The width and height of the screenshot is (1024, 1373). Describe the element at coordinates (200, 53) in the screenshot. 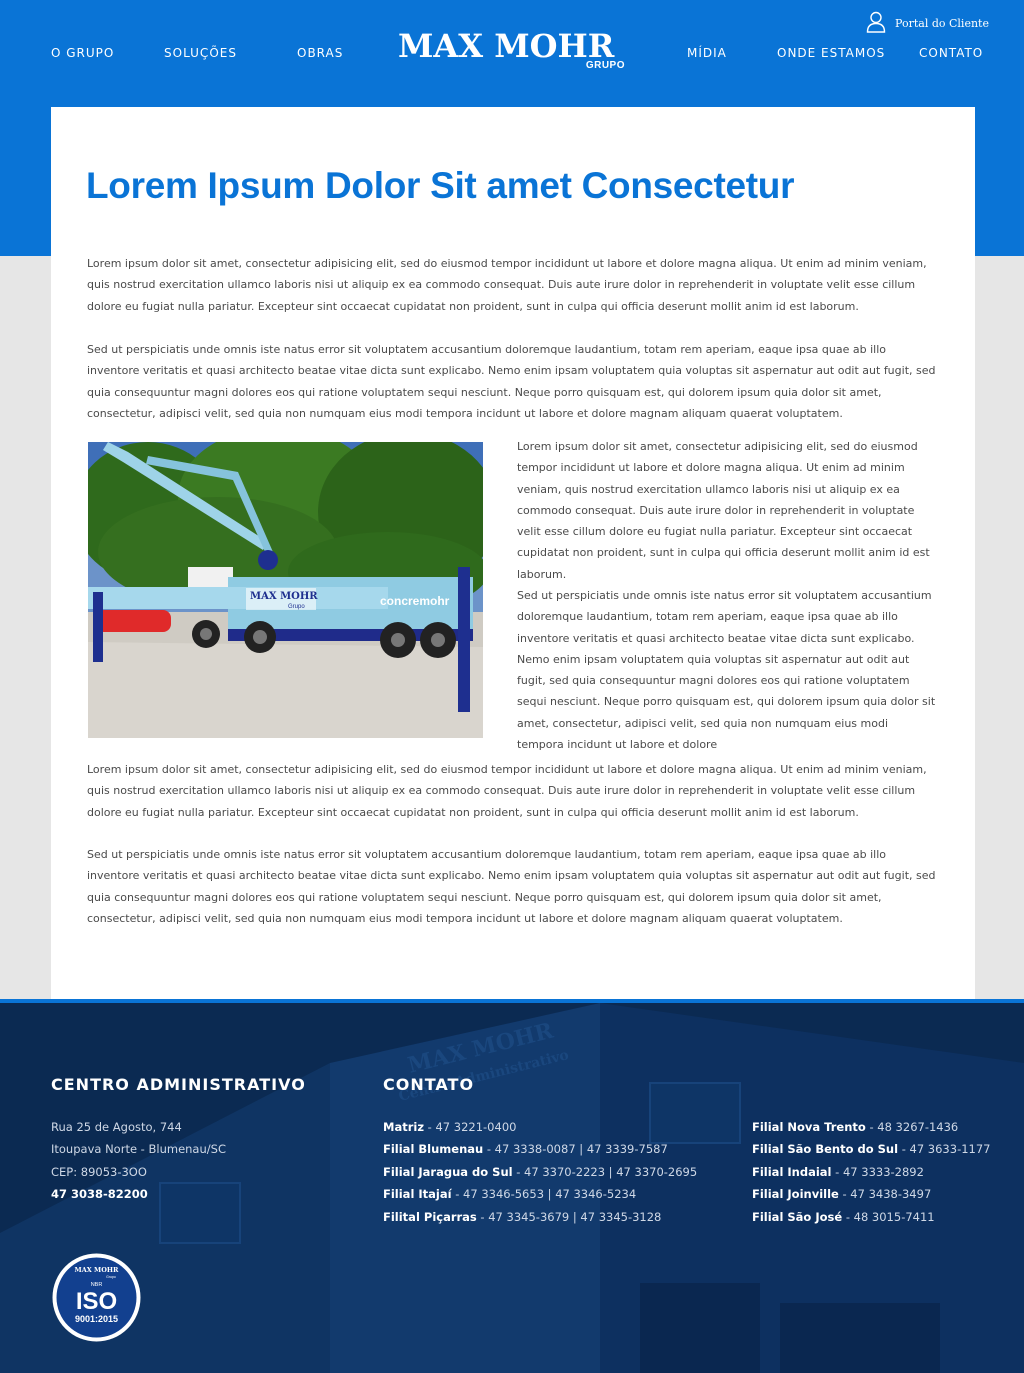

I see `nav-solucoes: SOLUÇÕES` at that location.